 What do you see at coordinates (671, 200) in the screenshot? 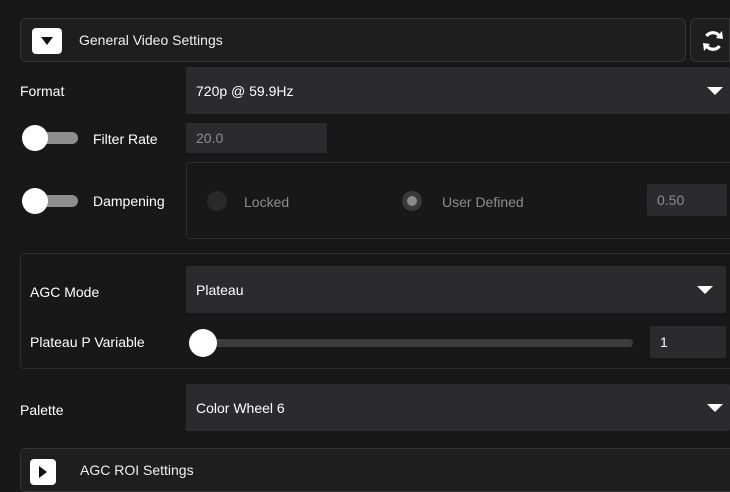
I see `dampening-value: 0.50` at bounding box center [671, 200].